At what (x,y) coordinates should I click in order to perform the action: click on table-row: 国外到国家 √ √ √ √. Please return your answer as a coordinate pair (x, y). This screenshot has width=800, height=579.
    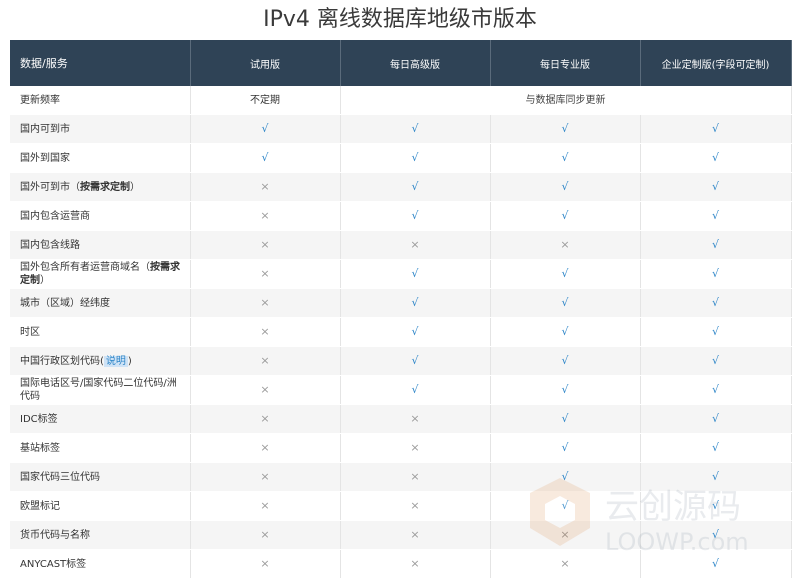
    Looking at the image, I should click on (401, 158).